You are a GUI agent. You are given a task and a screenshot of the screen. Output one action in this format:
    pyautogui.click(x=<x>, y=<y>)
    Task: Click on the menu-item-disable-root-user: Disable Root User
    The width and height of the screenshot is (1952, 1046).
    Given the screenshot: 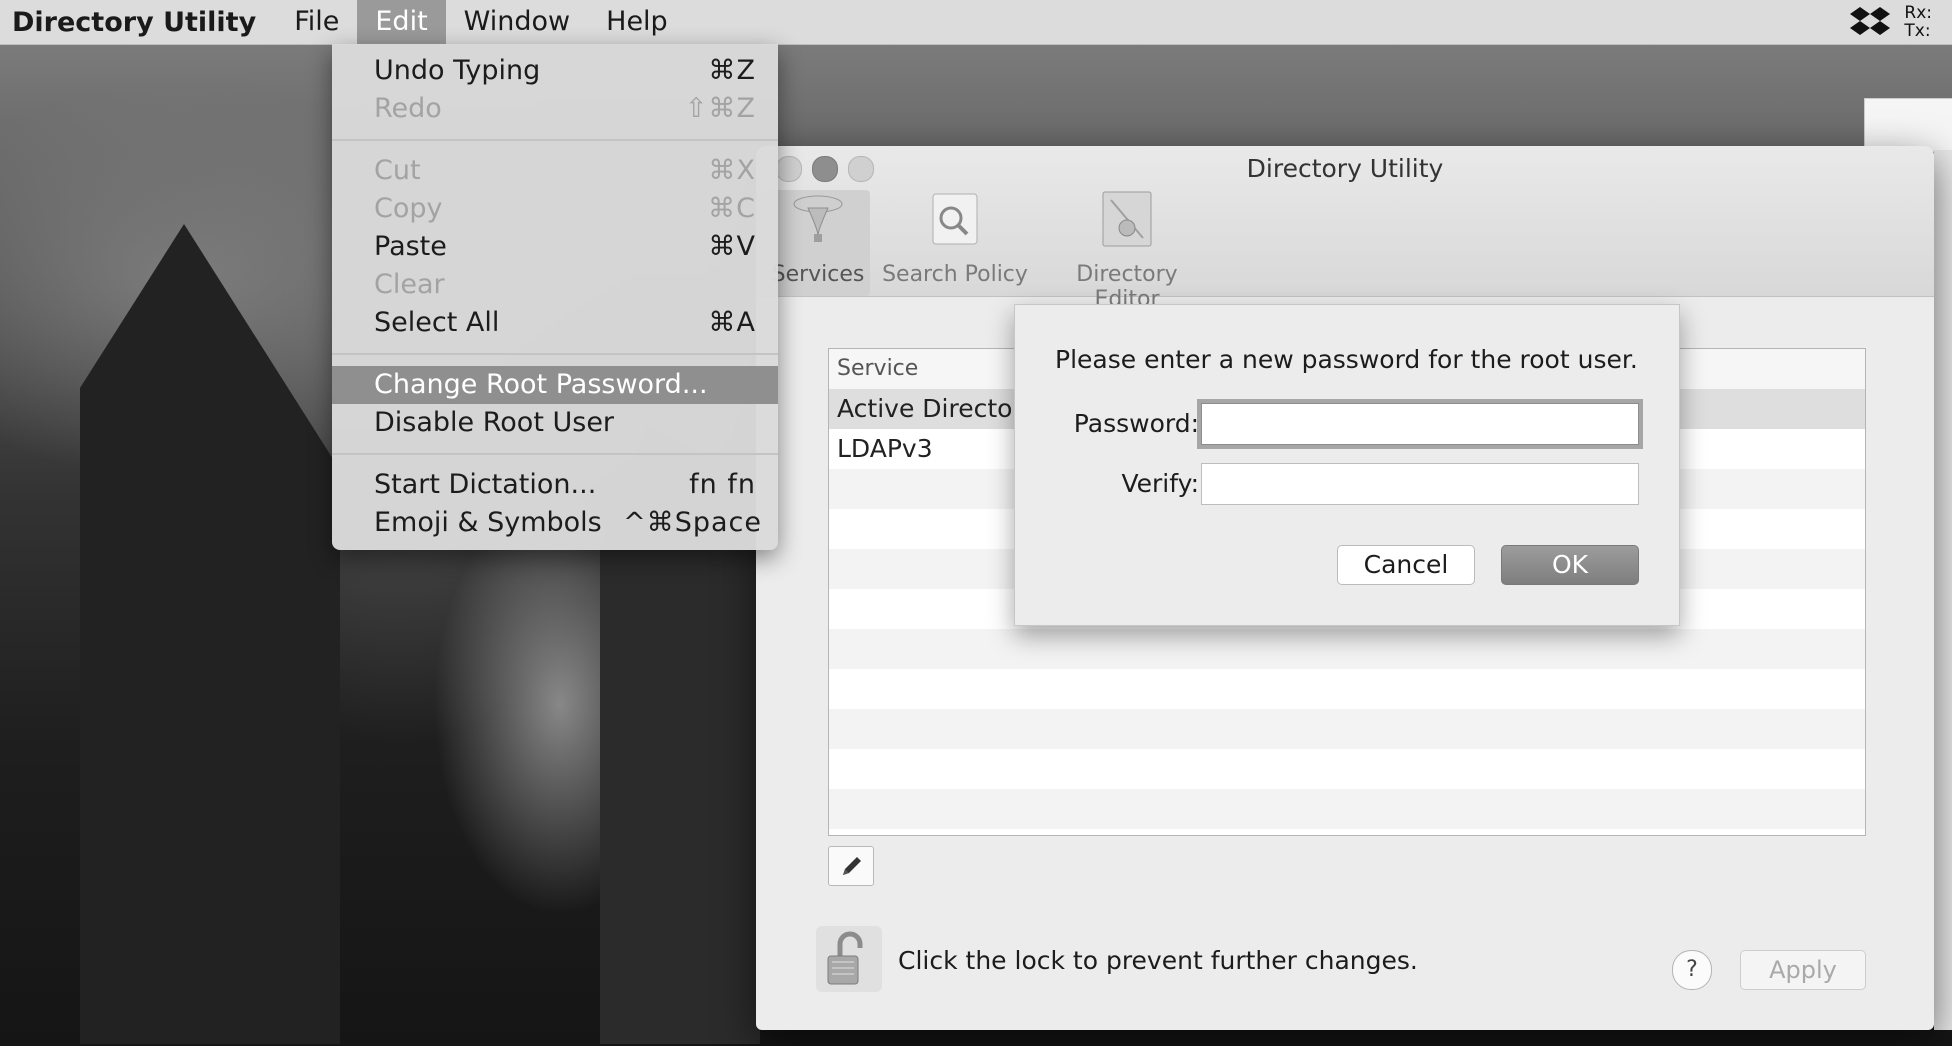 What is the action you would take?
    pyautogui.click(x=555, y=423)
    